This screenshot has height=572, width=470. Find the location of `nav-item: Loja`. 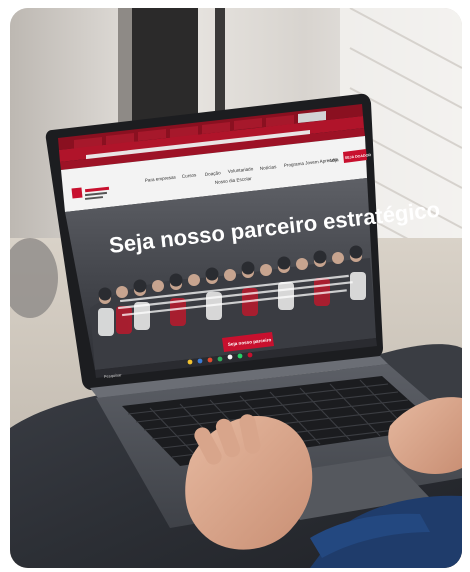

nav-item: Loja is located at coordinates (335, 160).